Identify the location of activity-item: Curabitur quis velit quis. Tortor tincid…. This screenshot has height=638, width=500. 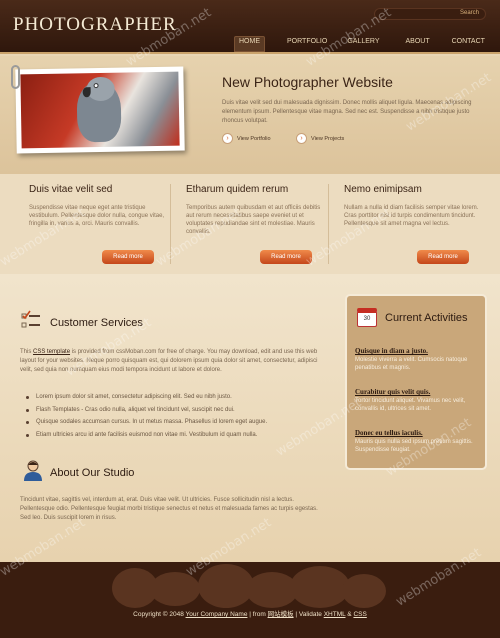
(418, 400).